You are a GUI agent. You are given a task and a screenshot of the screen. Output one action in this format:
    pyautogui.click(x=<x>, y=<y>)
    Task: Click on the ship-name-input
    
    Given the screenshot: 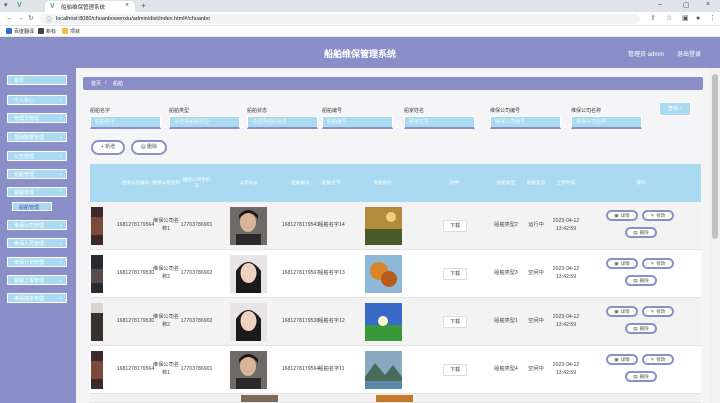 What is the action you would take?
    pyautogui.click(x=125, y=122)
    